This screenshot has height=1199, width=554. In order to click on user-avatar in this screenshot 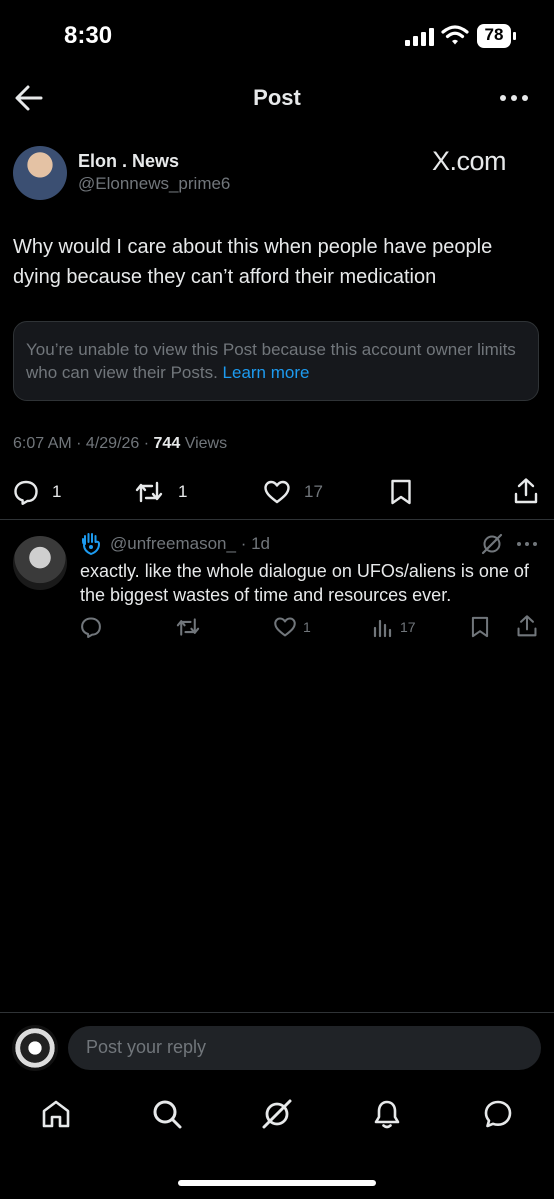, I will do `click(35, 1048)`.